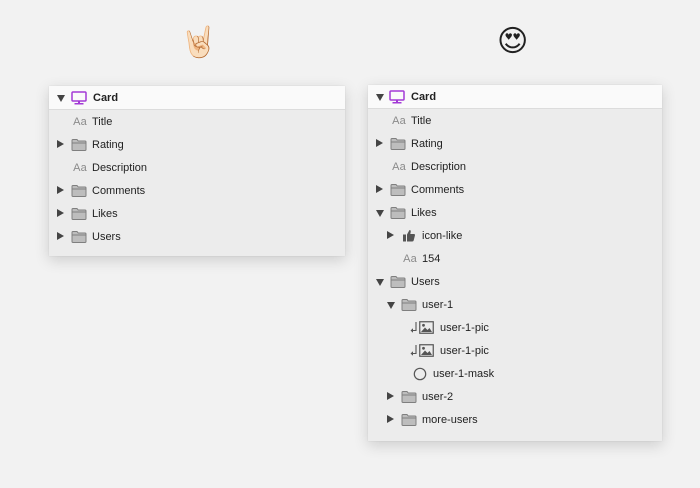 This screenshot has width=700, height=488. What do you see at coordinates (431, 259) in the screenshot?
I see `layer-label: 154` at bounding box center [431, 259].